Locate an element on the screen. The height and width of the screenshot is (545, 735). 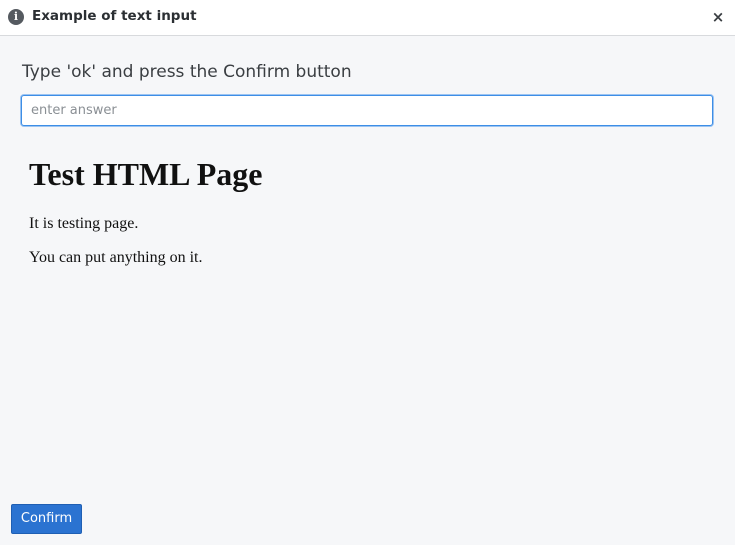
dialog-titlebar: i Example of text input × is located at coordinates (367, 18).